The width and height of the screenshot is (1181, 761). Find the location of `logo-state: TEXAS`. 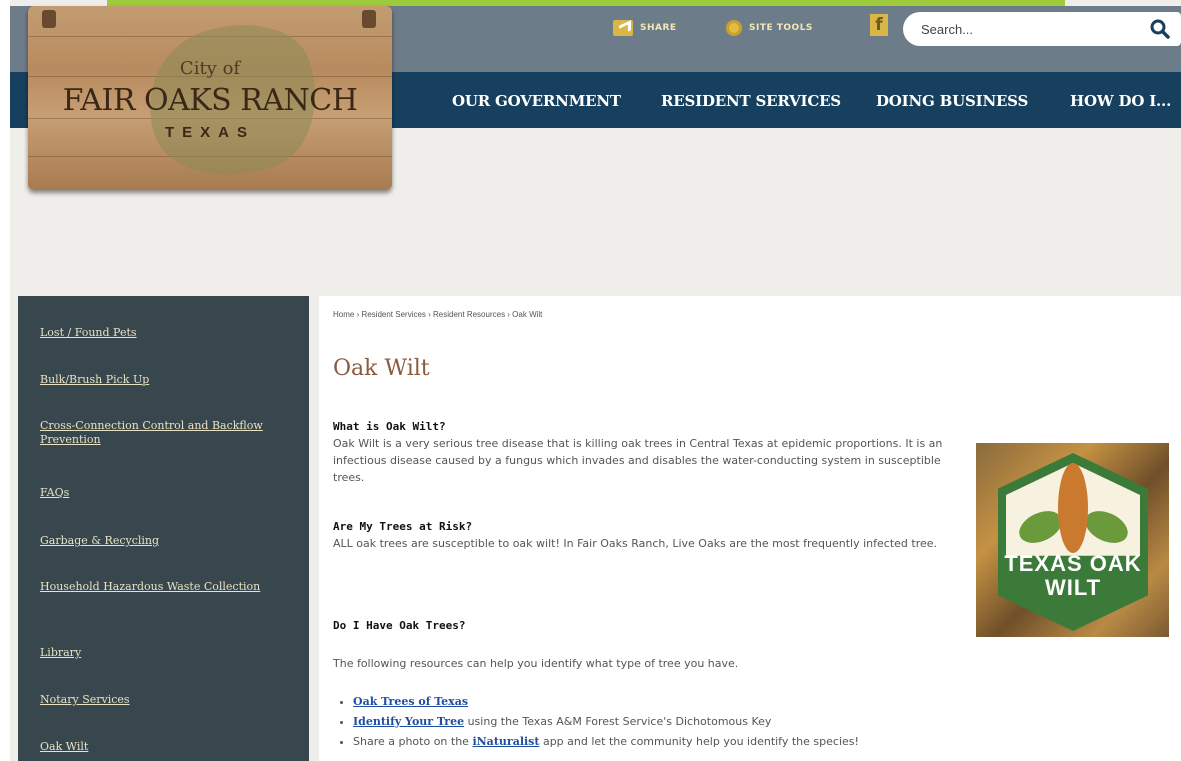

logo-state: TEXAS is located at coordinates (209, 132).